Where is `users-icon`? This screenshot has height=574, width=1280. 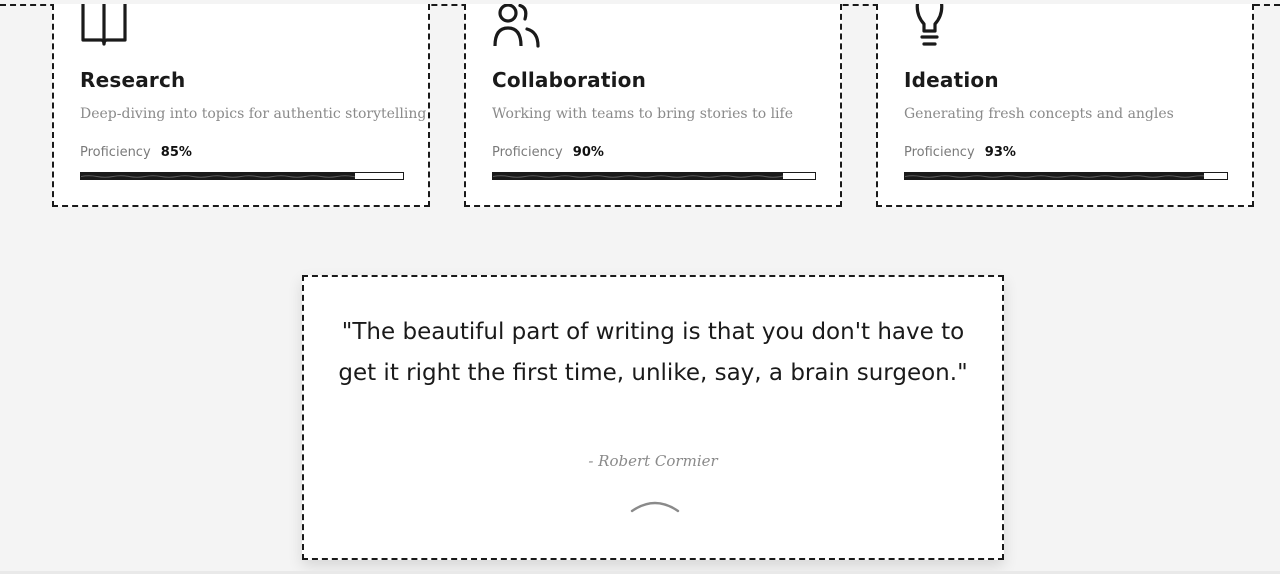 users-icon is located at coordinates (517, 26).